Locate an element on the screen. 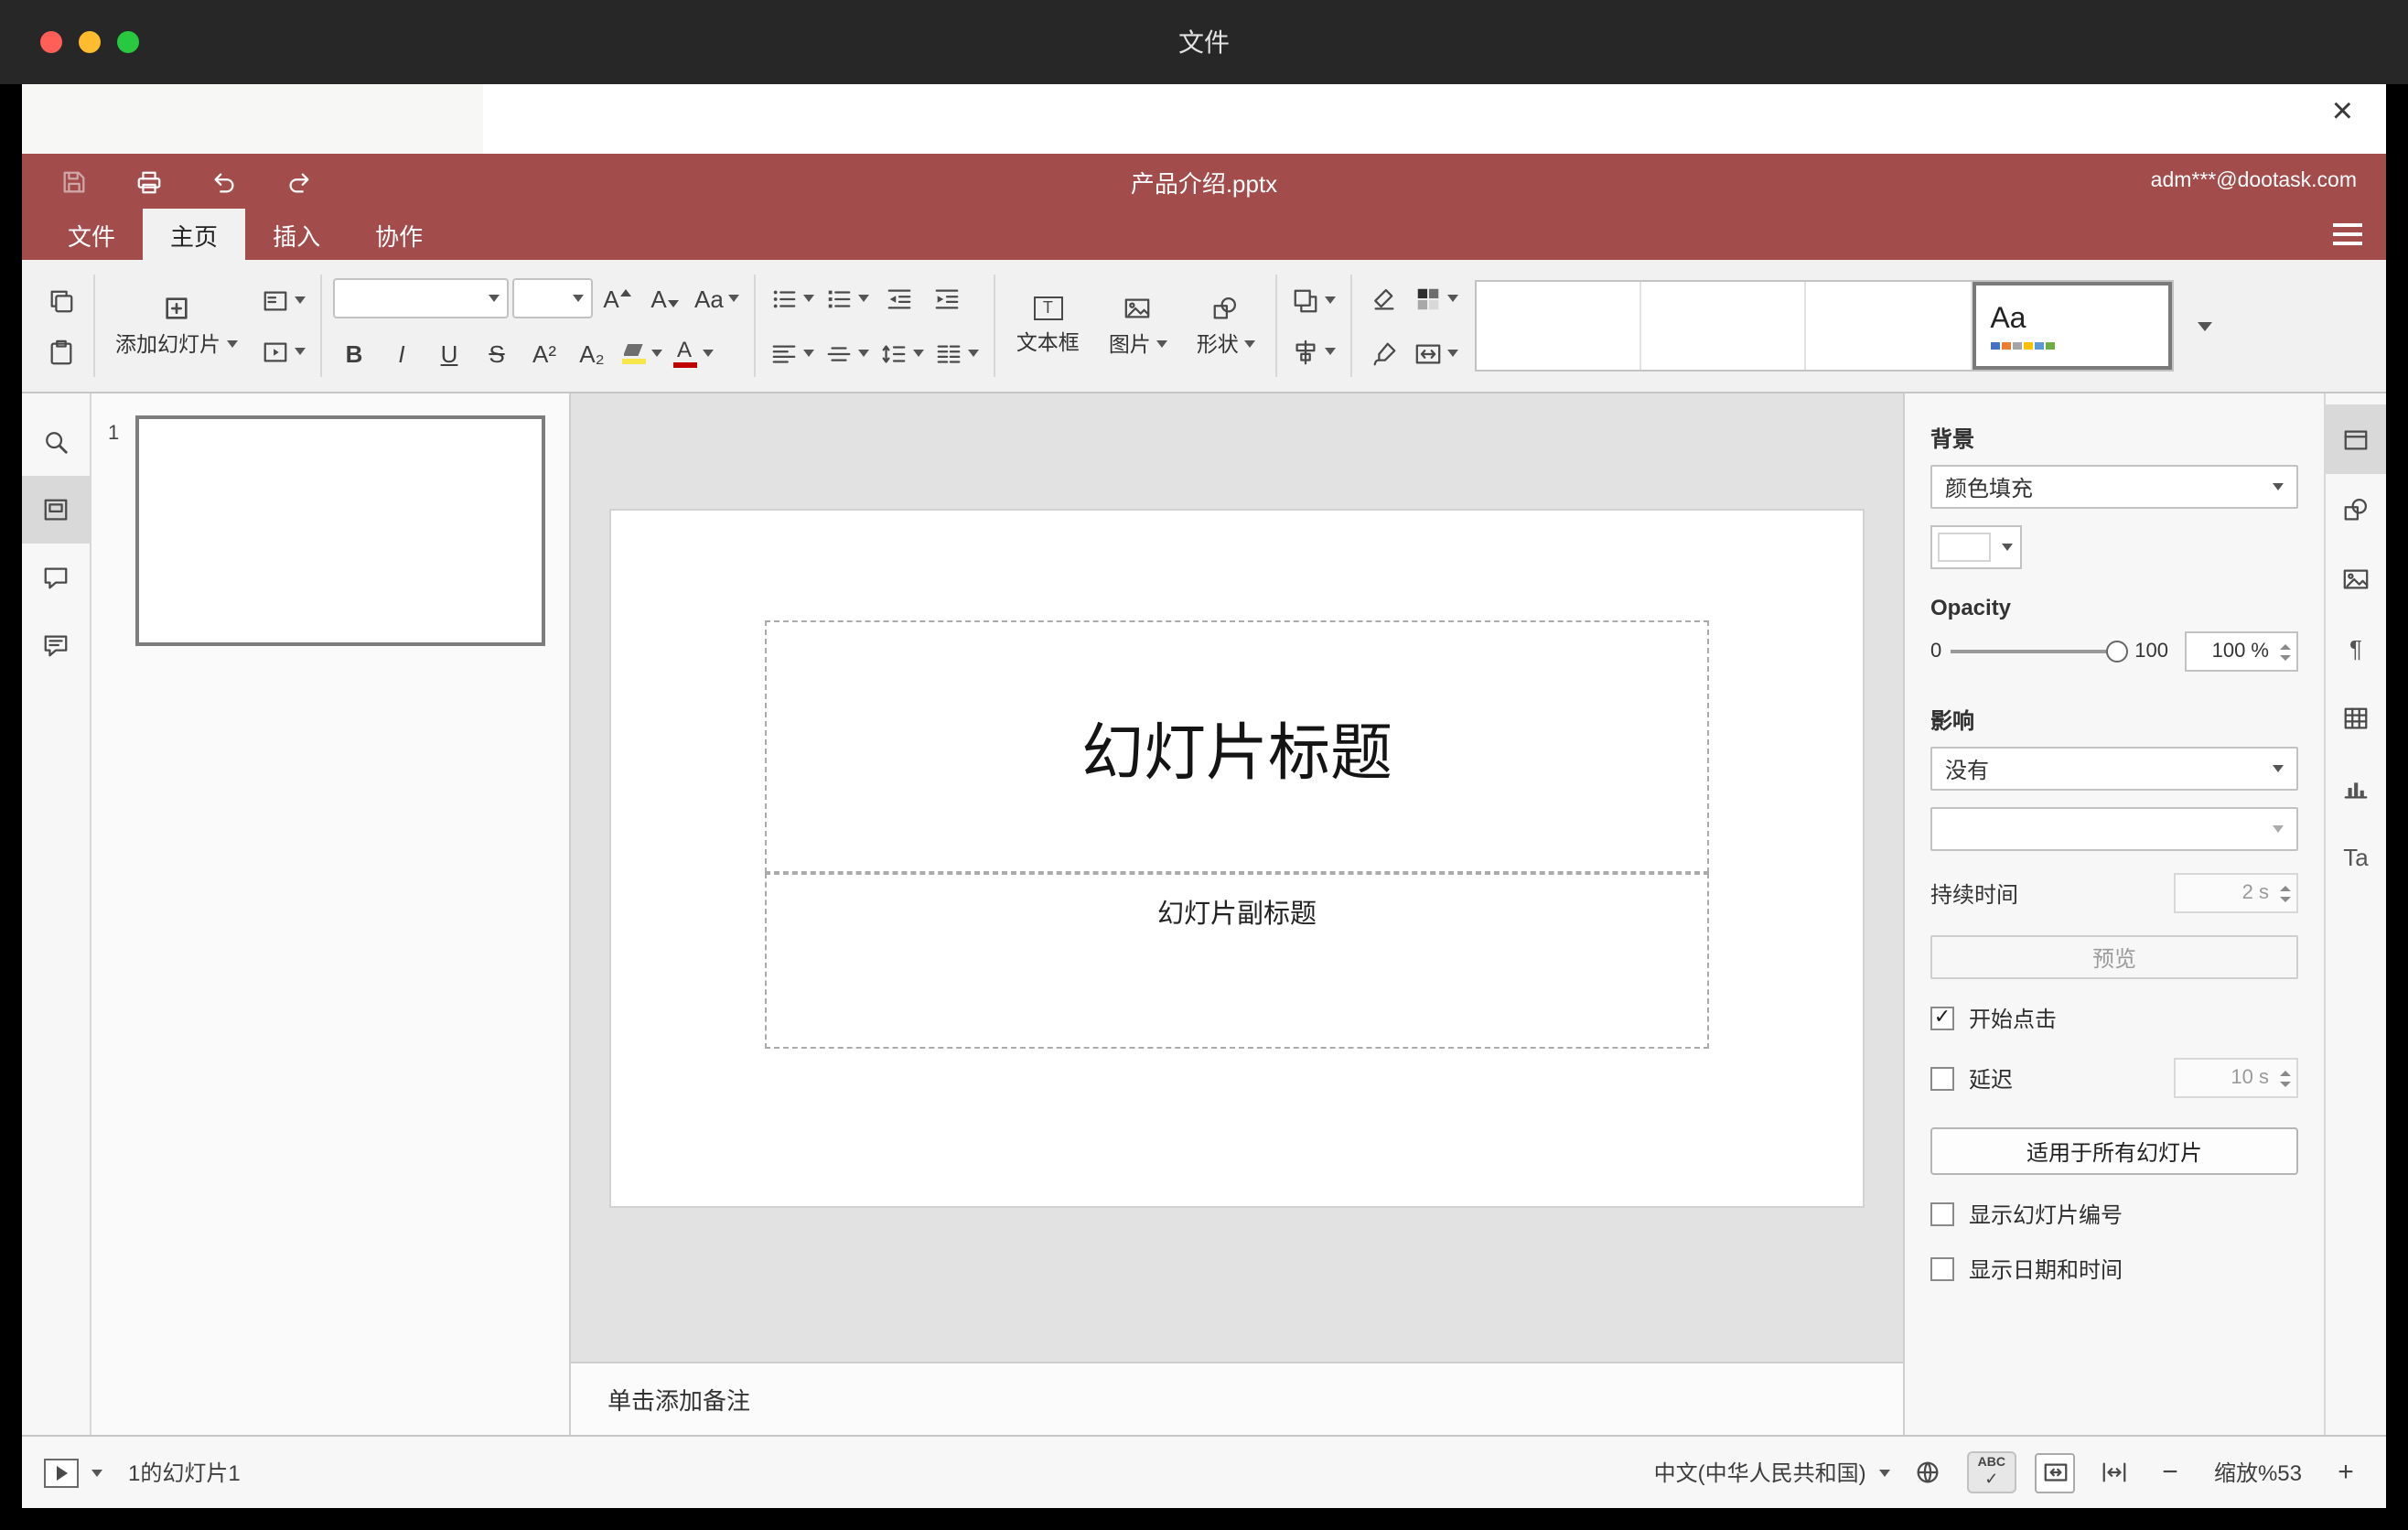 Image resolution: width=2408 pixels, height=1530 pixels. fit-to-width-button is located at coordinates (2113, 1472).